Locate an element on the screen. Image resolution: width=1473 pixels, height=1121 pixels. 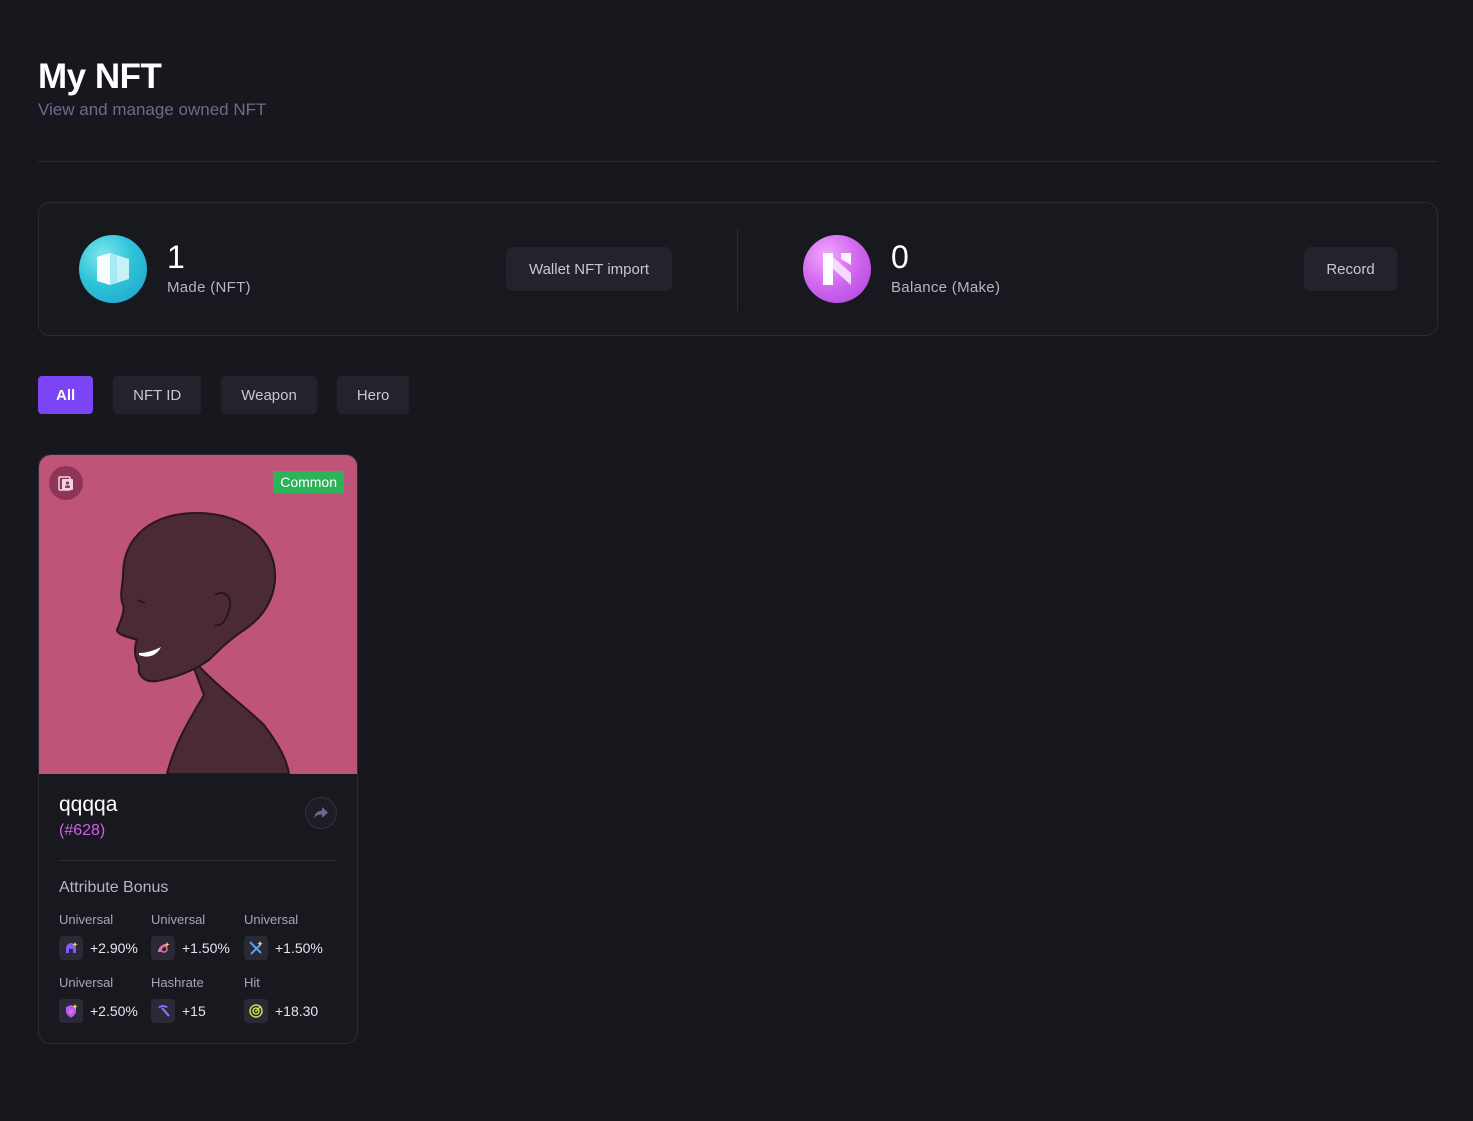
attribute-value: +18.30 is located at coordinates (297, 1011).